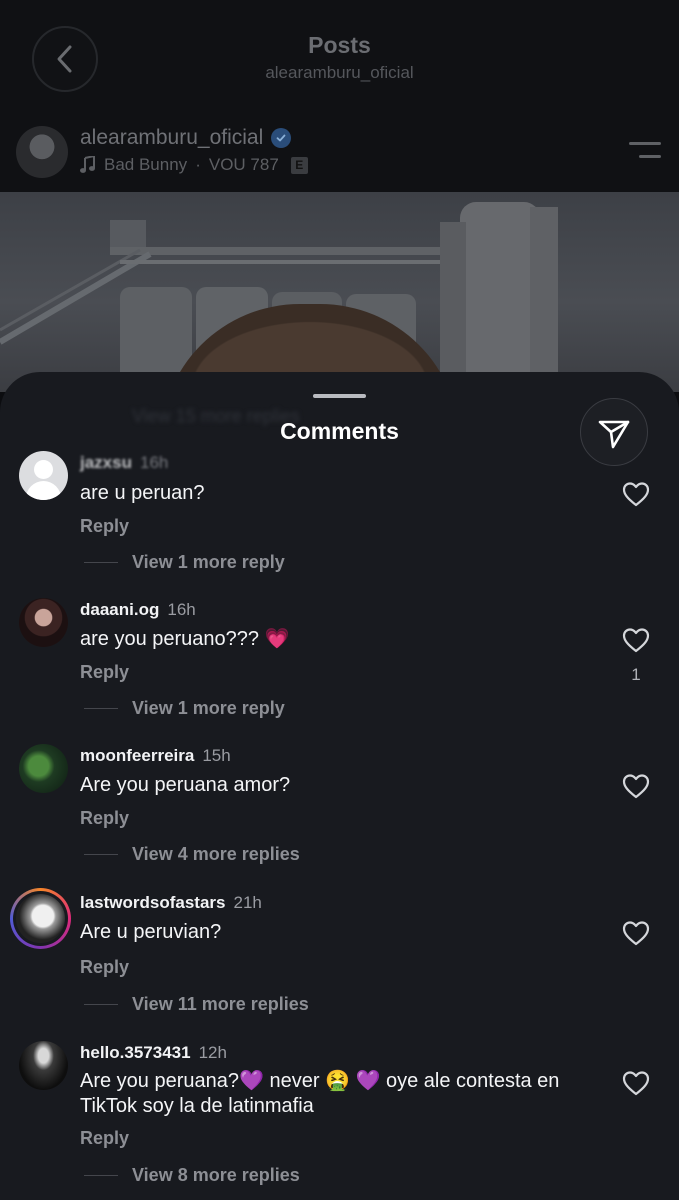  What do you see at coordinates (153, 903) in the screenshot?
I see `comment-username: lastwordsofastars` at bounding box center [153, 903].